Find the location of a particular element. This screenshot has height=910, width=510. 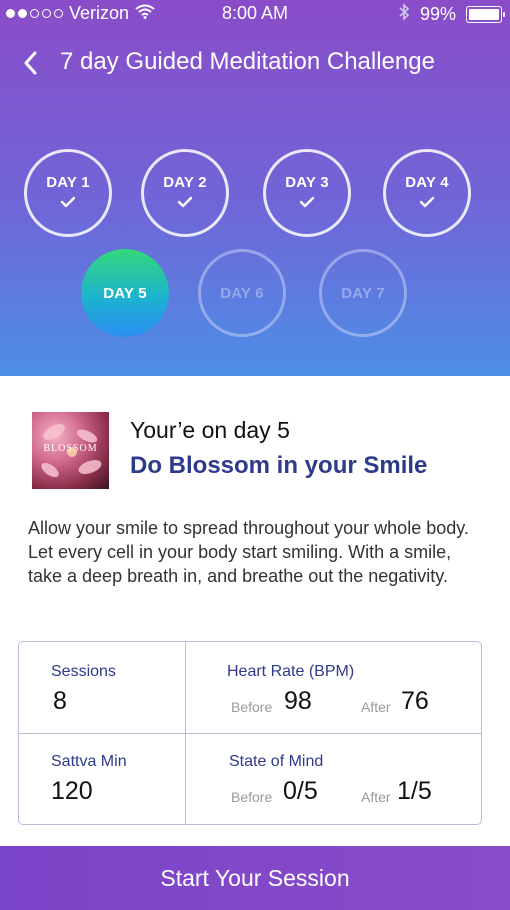

day-label: DAY 5 is located at coordinates (125, 293).